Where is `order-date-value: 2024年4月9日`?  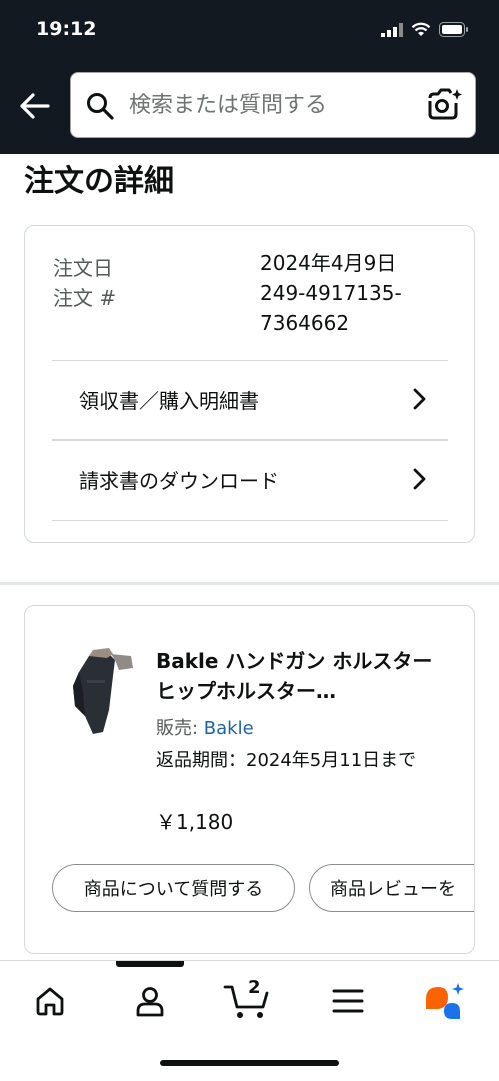
order-date-value: 2024年4月9日 is located at coordinates (328, 263).